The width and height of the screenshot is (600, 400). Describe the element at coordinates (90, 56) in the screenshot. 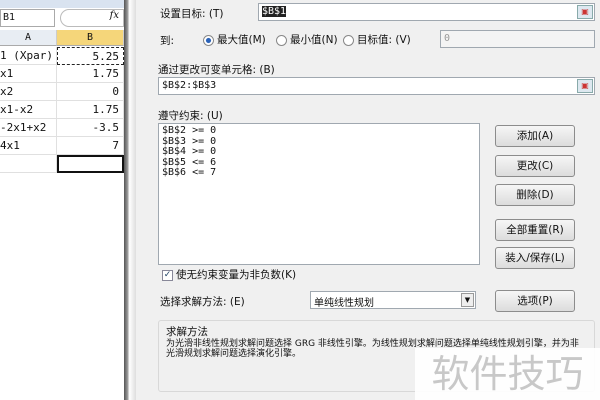

I see `cell-b: 5.25` at that location.